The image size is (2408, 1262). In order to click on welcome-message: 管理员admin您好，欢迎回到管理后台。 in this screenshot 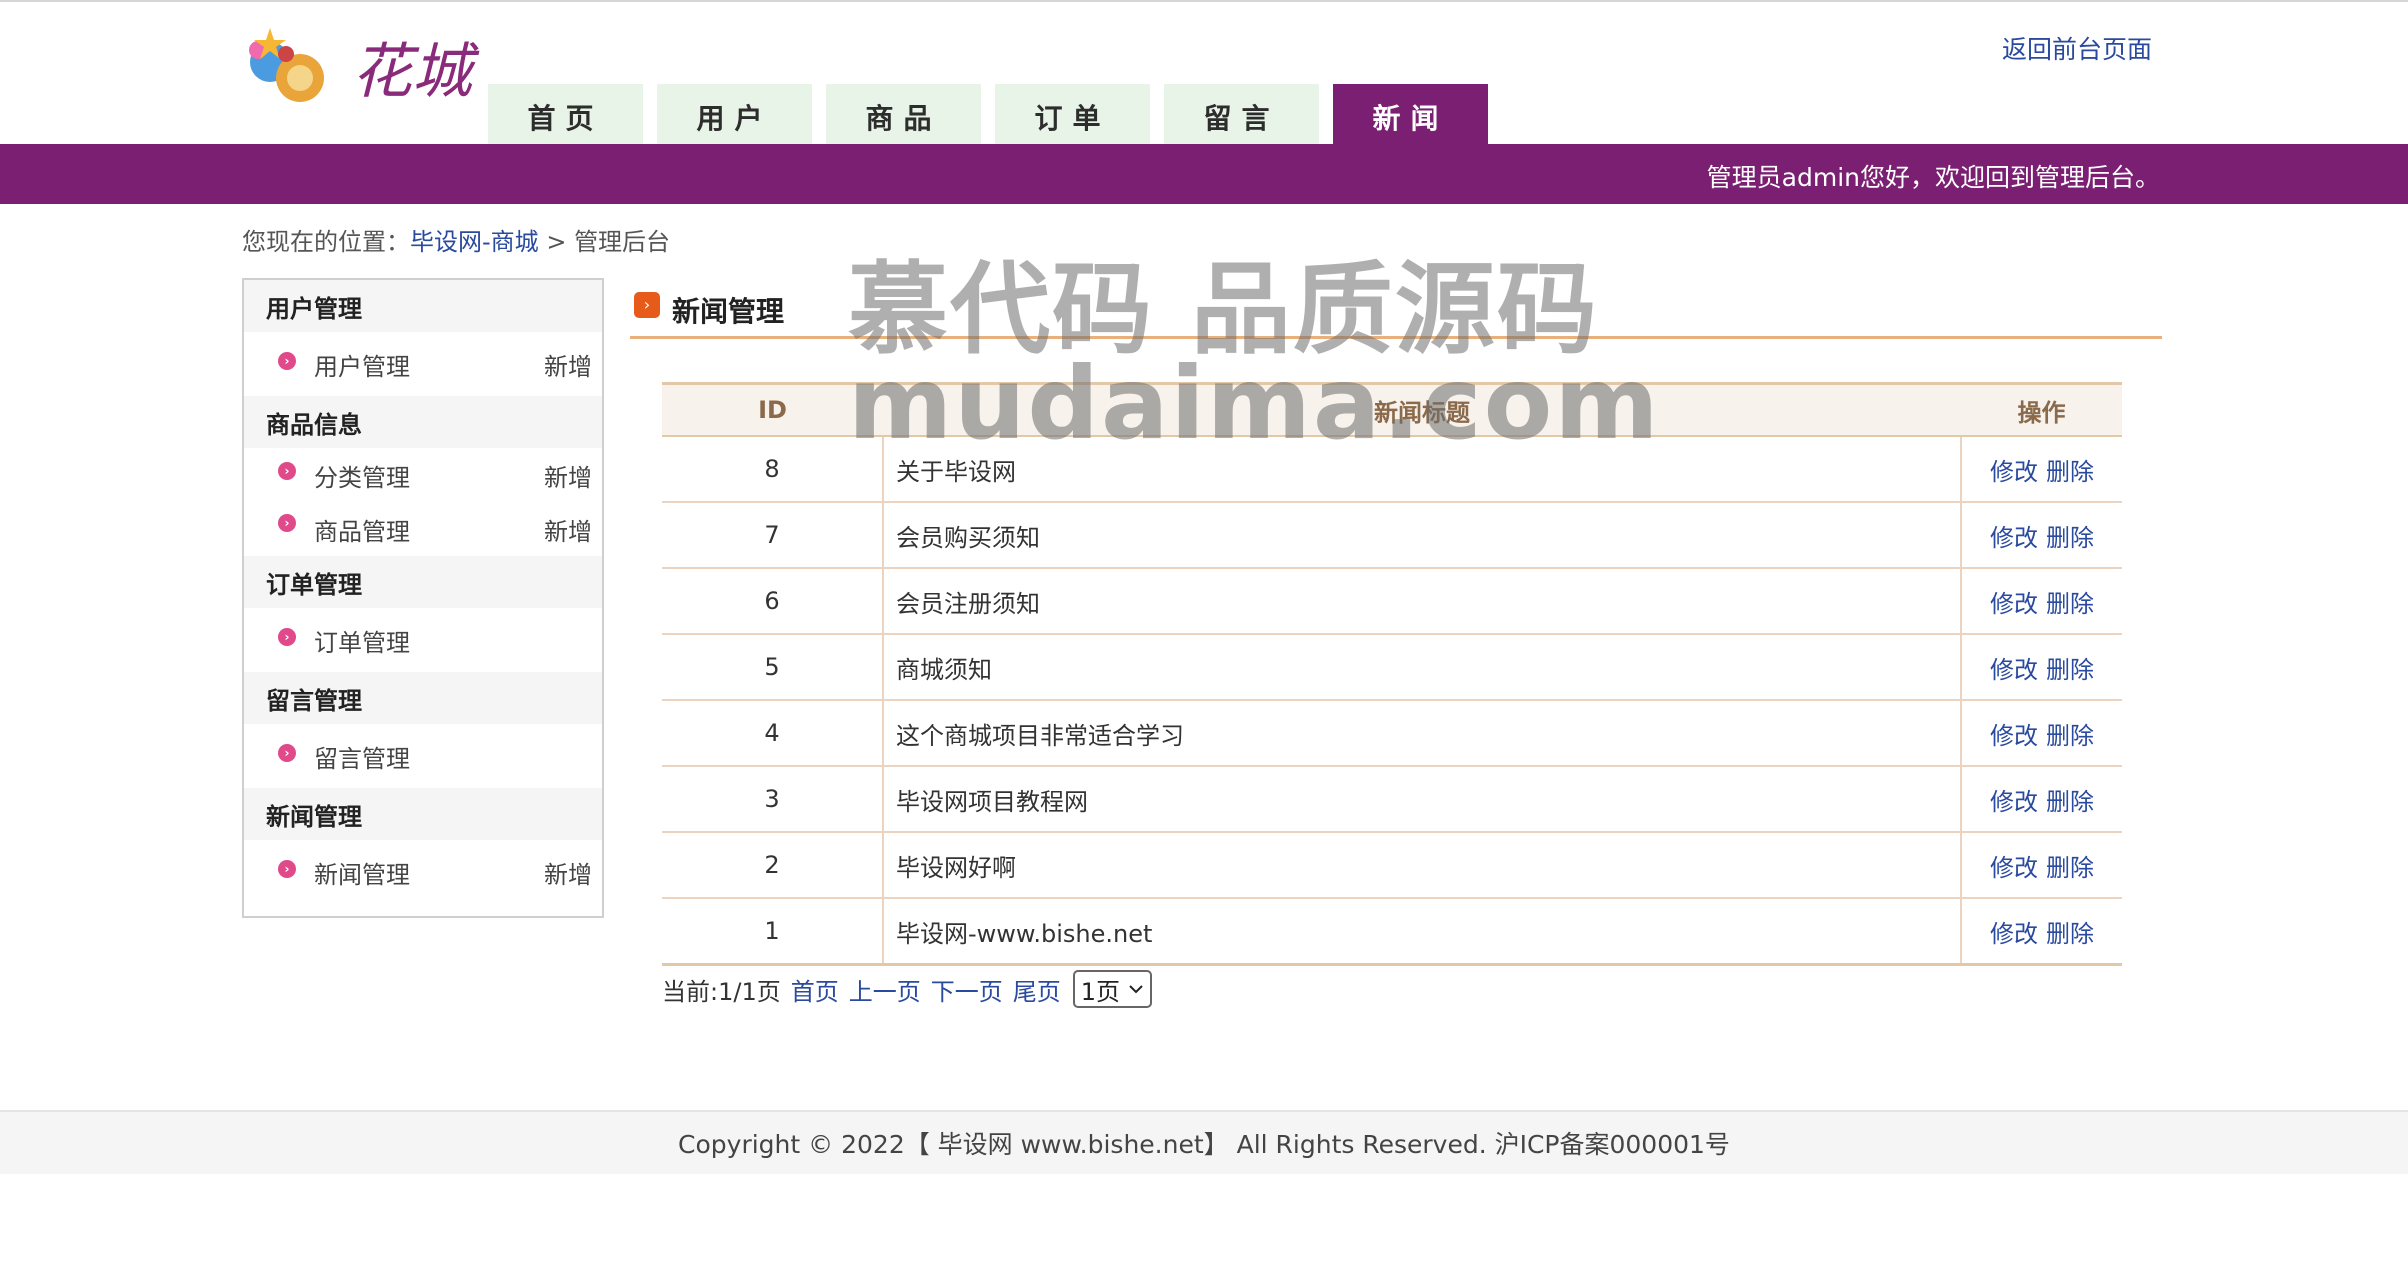, I will do `click(1933, 177)`.